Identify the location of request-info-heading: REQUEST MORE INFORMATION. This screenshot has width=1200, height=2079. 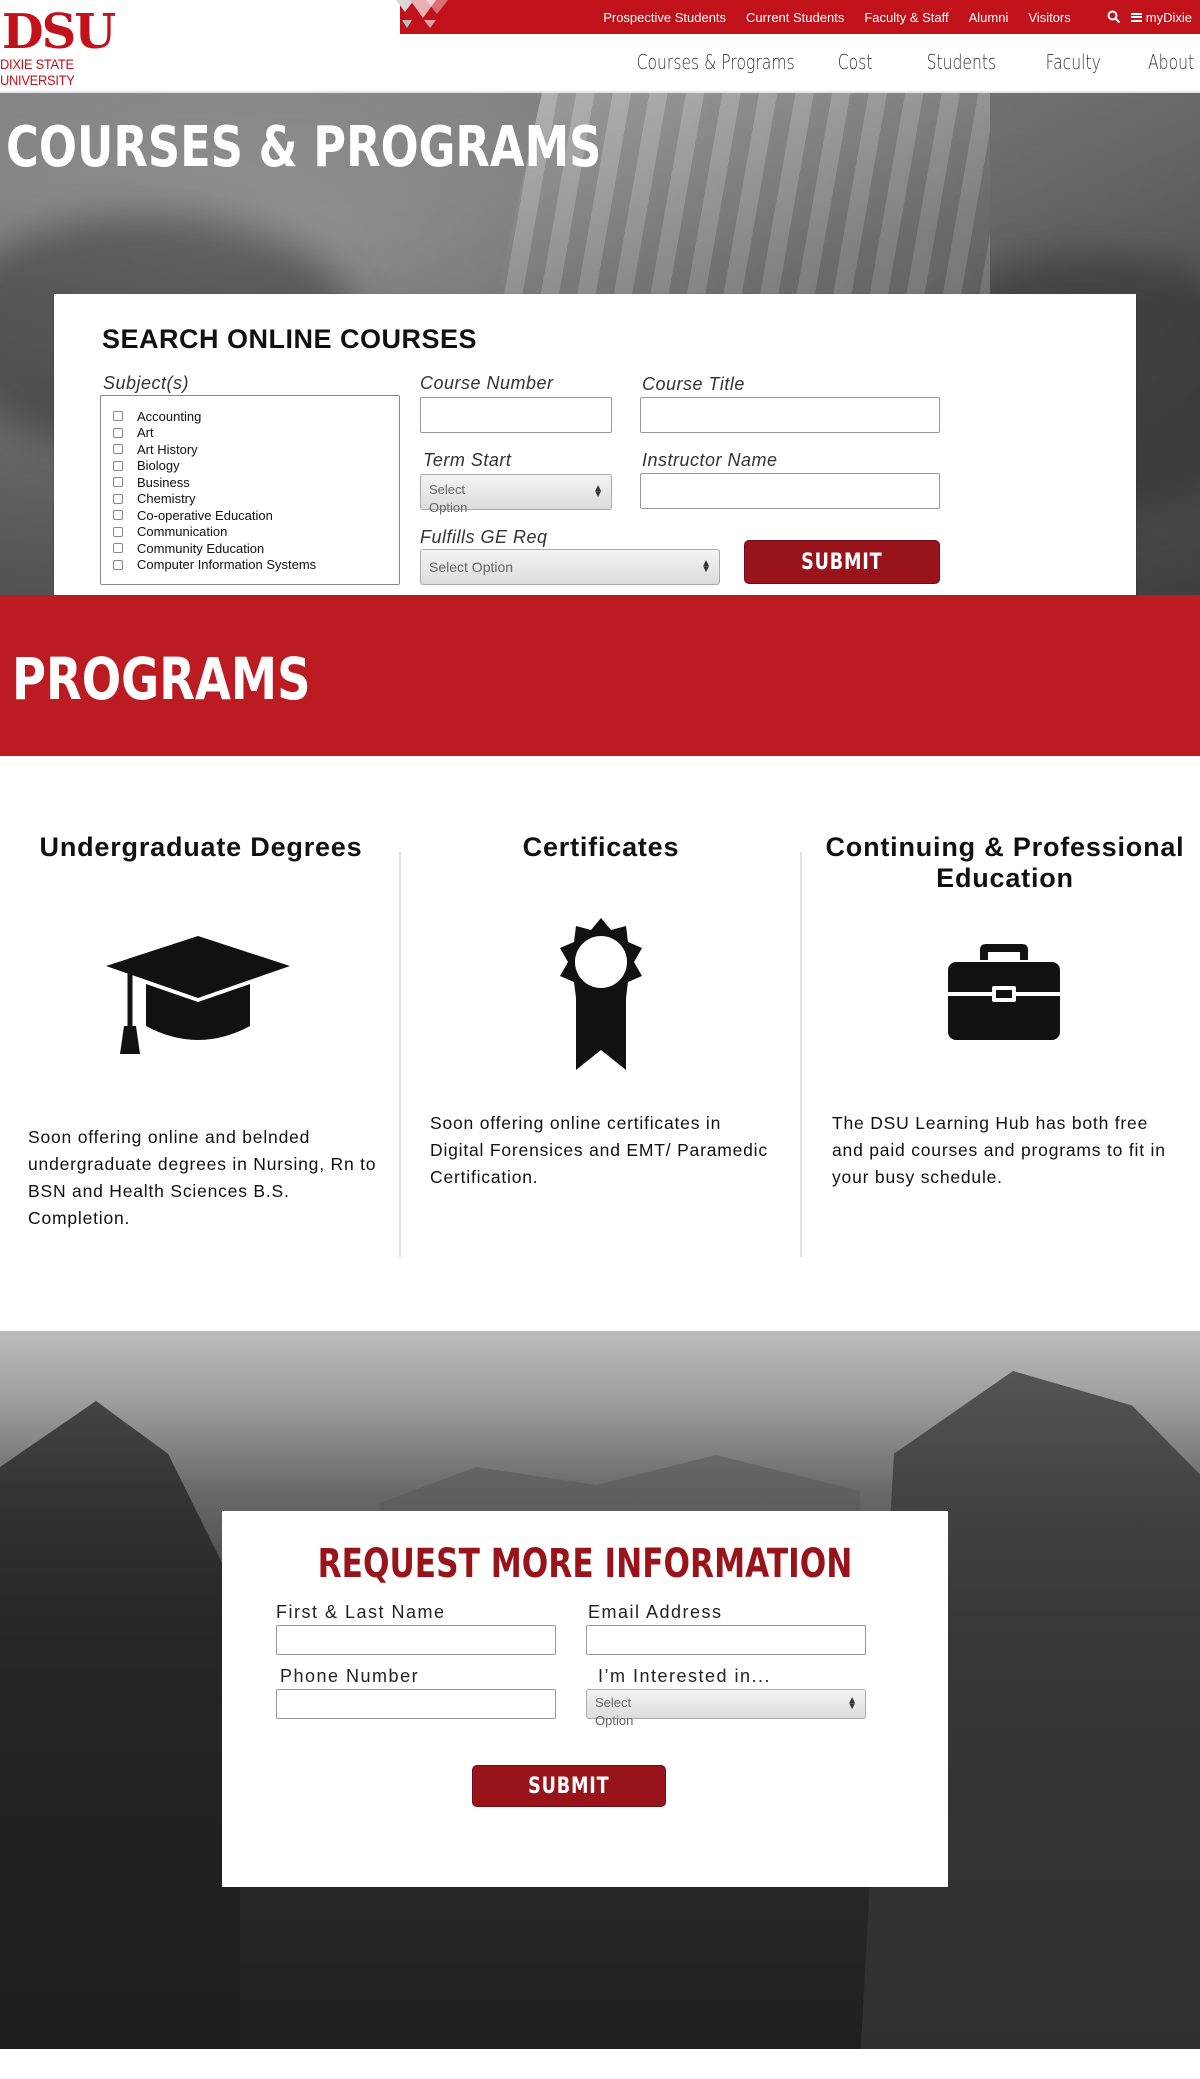
(585, 1564).